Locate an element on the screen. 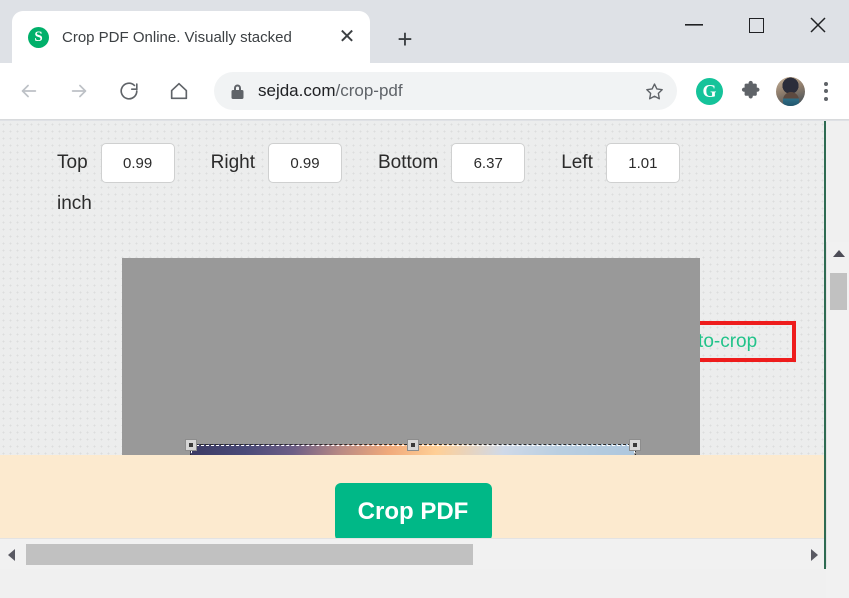  unit-label: inch is located at coordinates (74, 203).